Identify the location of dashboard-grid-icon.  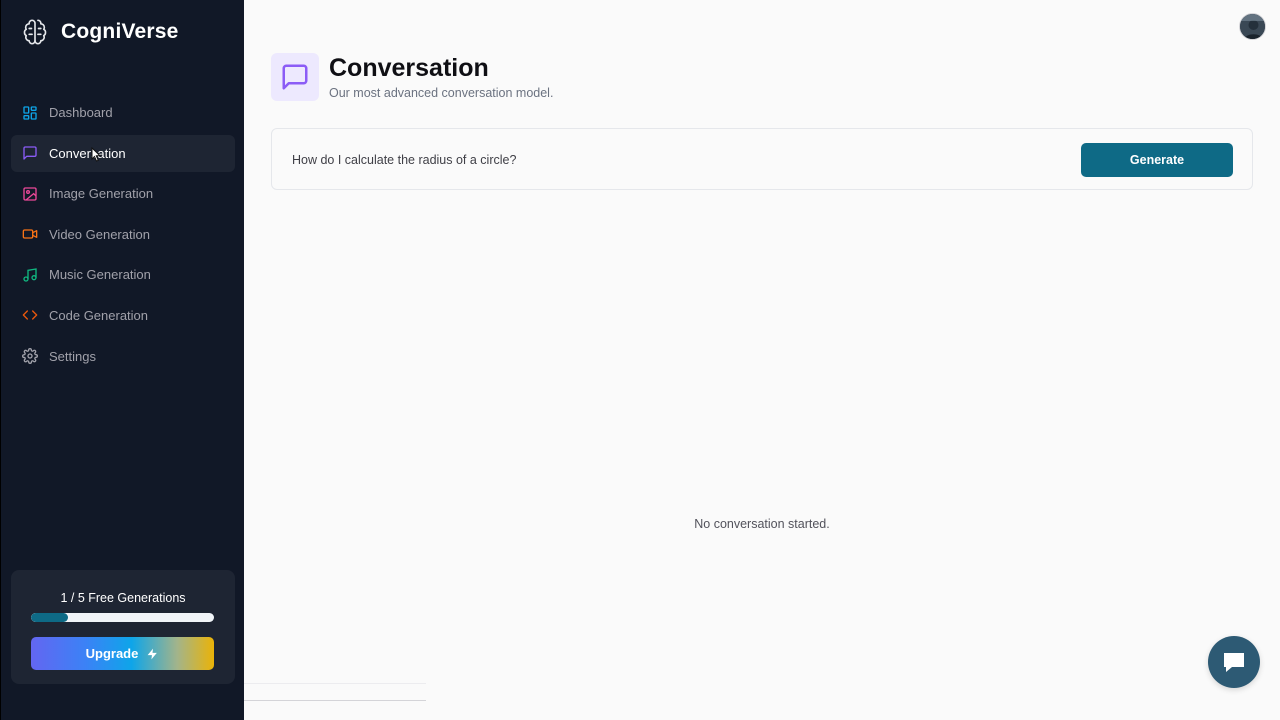
(30, 113).